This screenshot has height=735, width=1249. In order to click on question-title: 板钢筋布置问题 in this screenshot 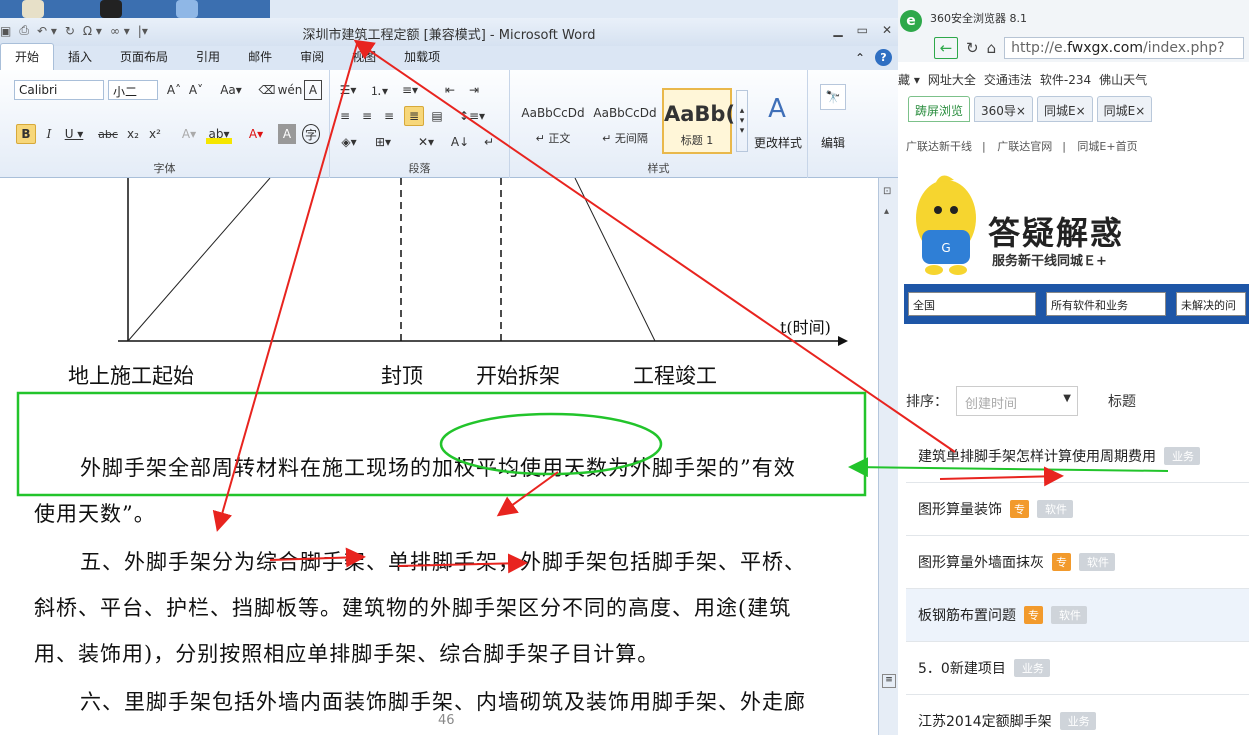, I will do `click(967, 615)`.